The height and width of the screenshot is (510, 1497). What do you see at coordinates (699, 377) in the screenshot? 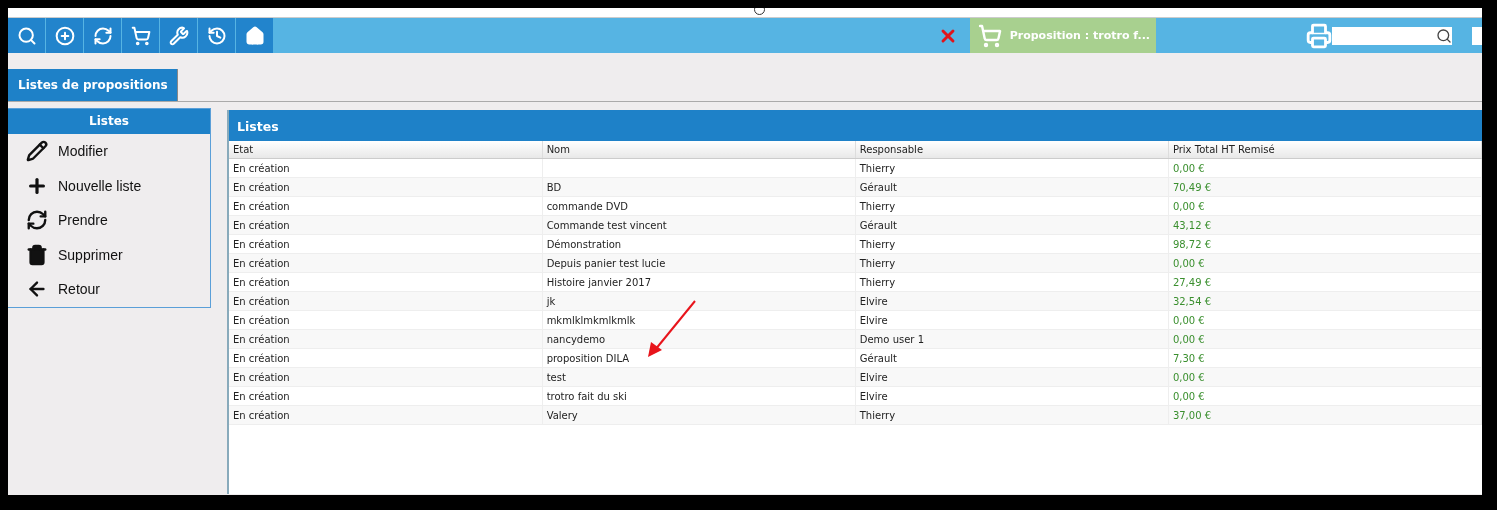
I see `table-cell: test` at bounding box center [699, 377].